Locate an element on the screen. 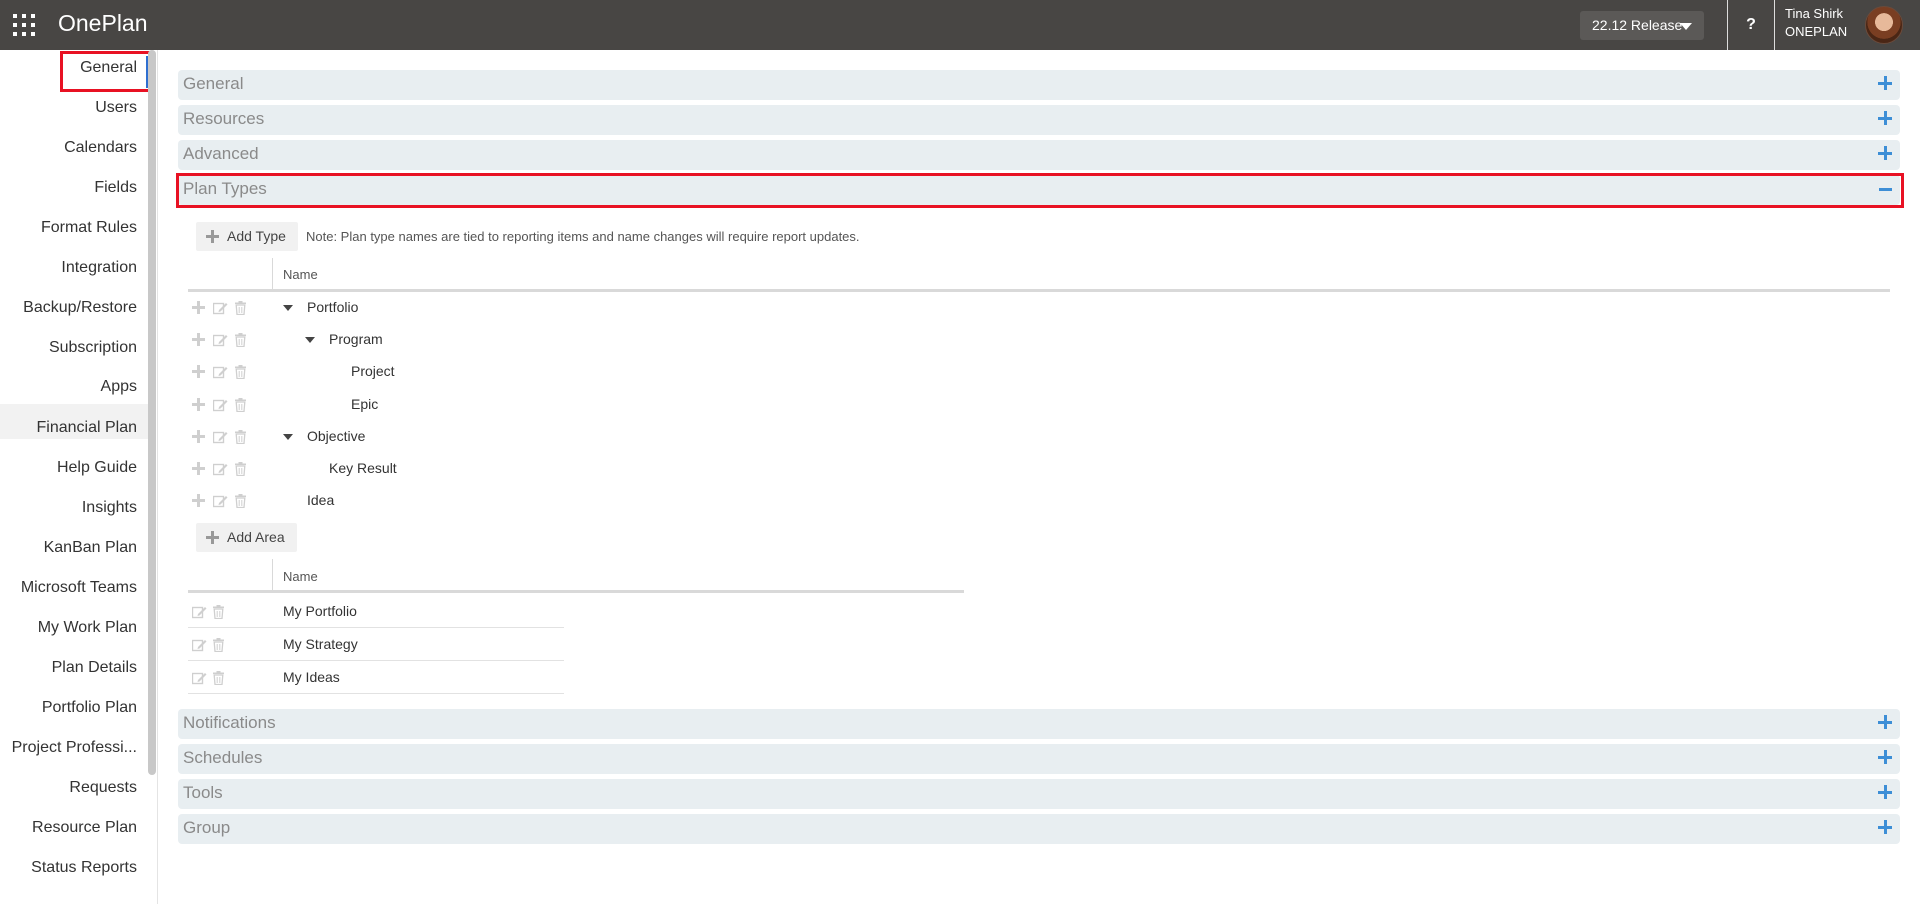 Image resolution: width=1920 pixels, height=904 pixels. grid-header-line is located at coordinates (576, 591).